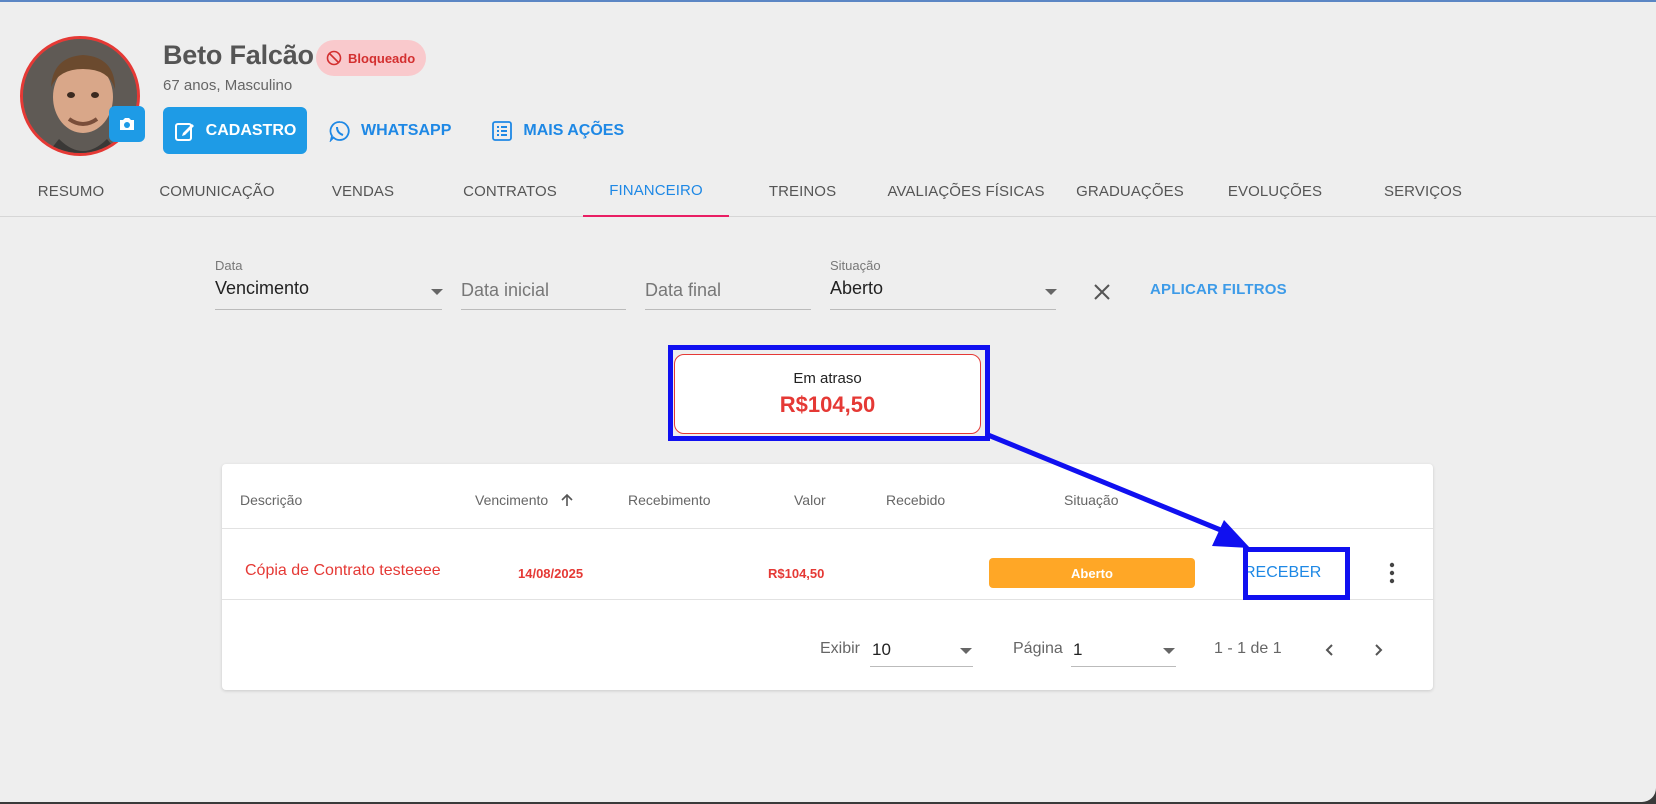 Image resolution: width=1656 pixels, height=804 pixels. What do you see at coordinates (1118, 490) in the screenshot?
I see `annotation-arrow` at bounding box center [1118, 490].